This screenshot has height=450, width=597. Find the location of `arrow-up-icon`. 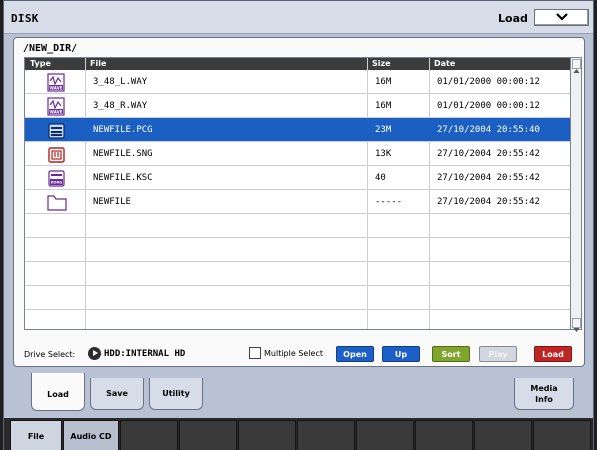

arrow-up-icon is located at coordinates (576, 71).